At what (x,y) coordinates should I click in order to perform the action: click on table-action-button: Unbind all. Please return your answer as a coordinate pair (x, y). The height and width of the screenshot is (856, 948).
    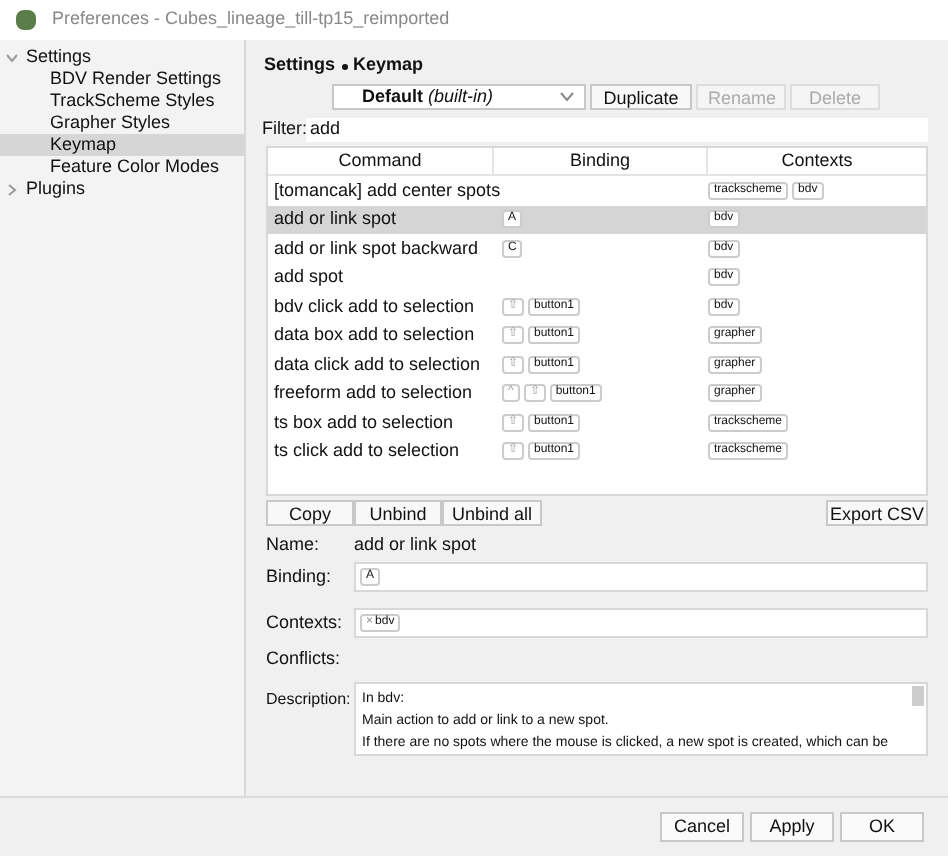
    Looking at the image, I should click on (492, 513).